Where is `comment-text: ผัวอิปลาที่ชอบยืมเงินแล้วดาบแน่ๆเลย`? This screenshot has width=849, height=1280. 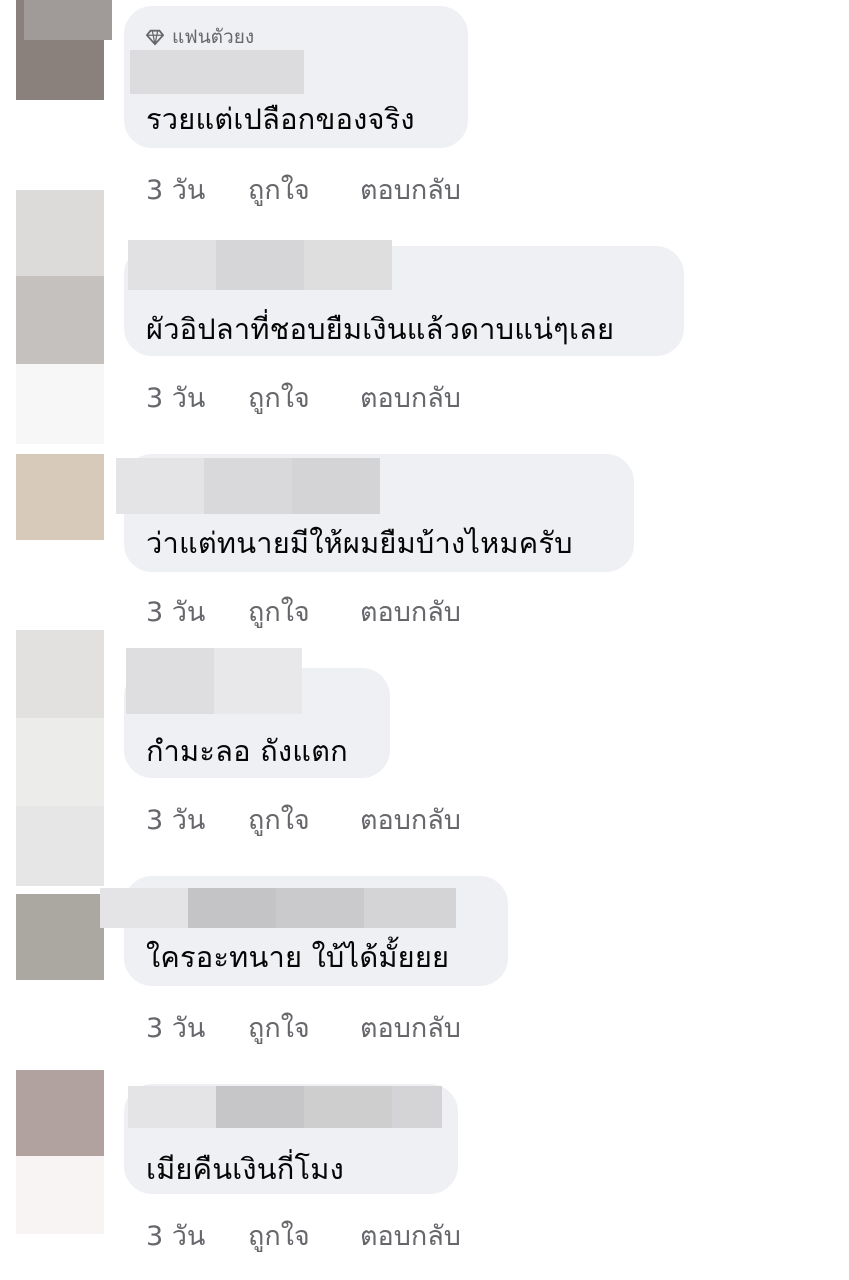
comment-text: ผัวอิปลาที่ชอบยืมเงินแล้วดาบแน่ๆเลย is located at coordinates (380, 329).